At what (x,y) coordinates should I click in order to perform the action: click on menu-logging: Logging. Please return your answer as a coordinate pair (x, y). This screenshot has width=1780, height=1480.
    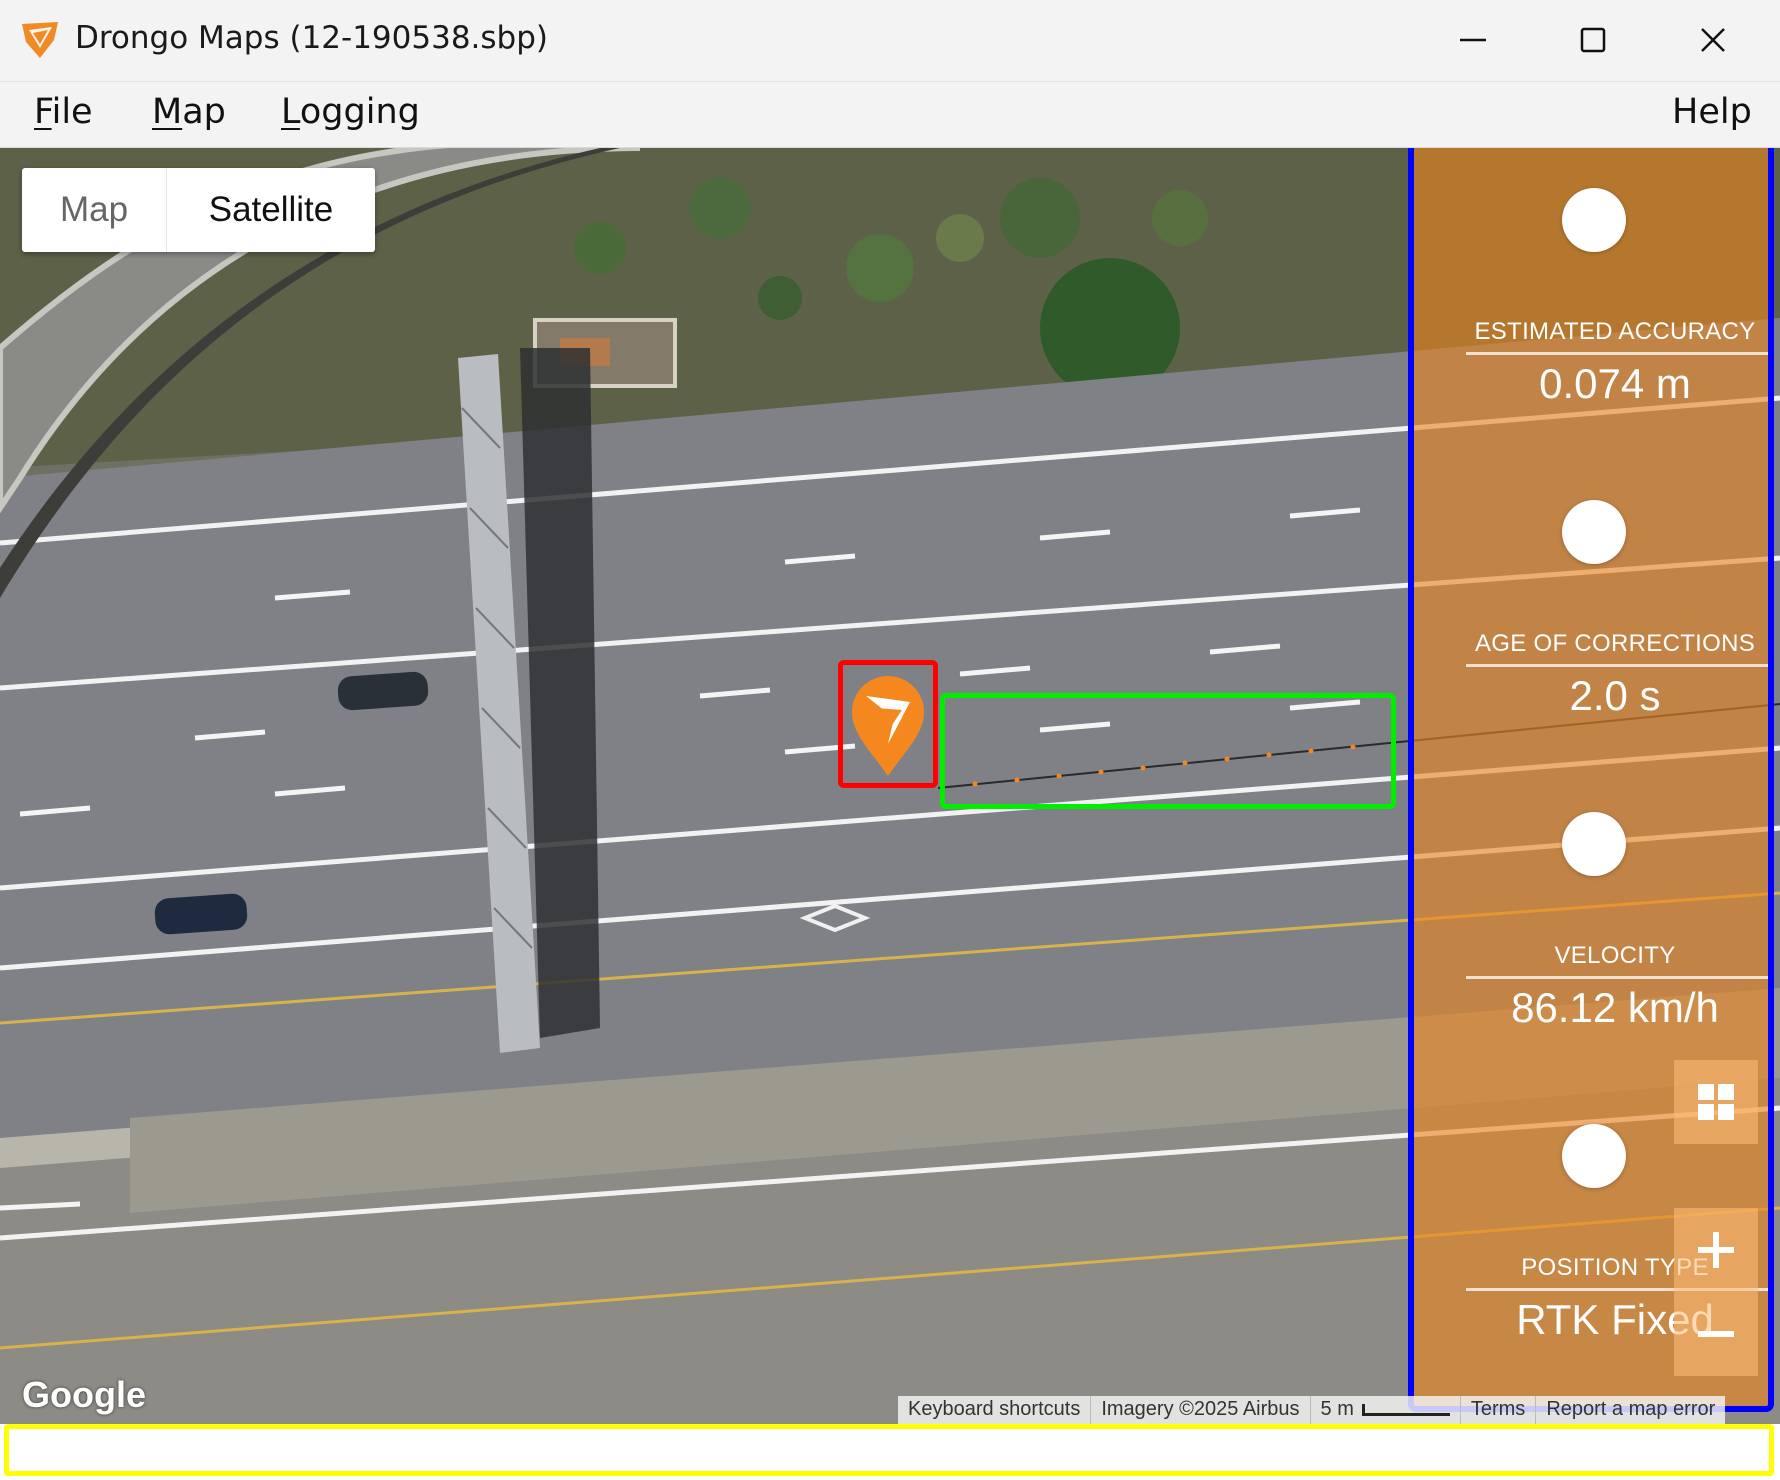
    Looking at the image, I should click on (350, 112).